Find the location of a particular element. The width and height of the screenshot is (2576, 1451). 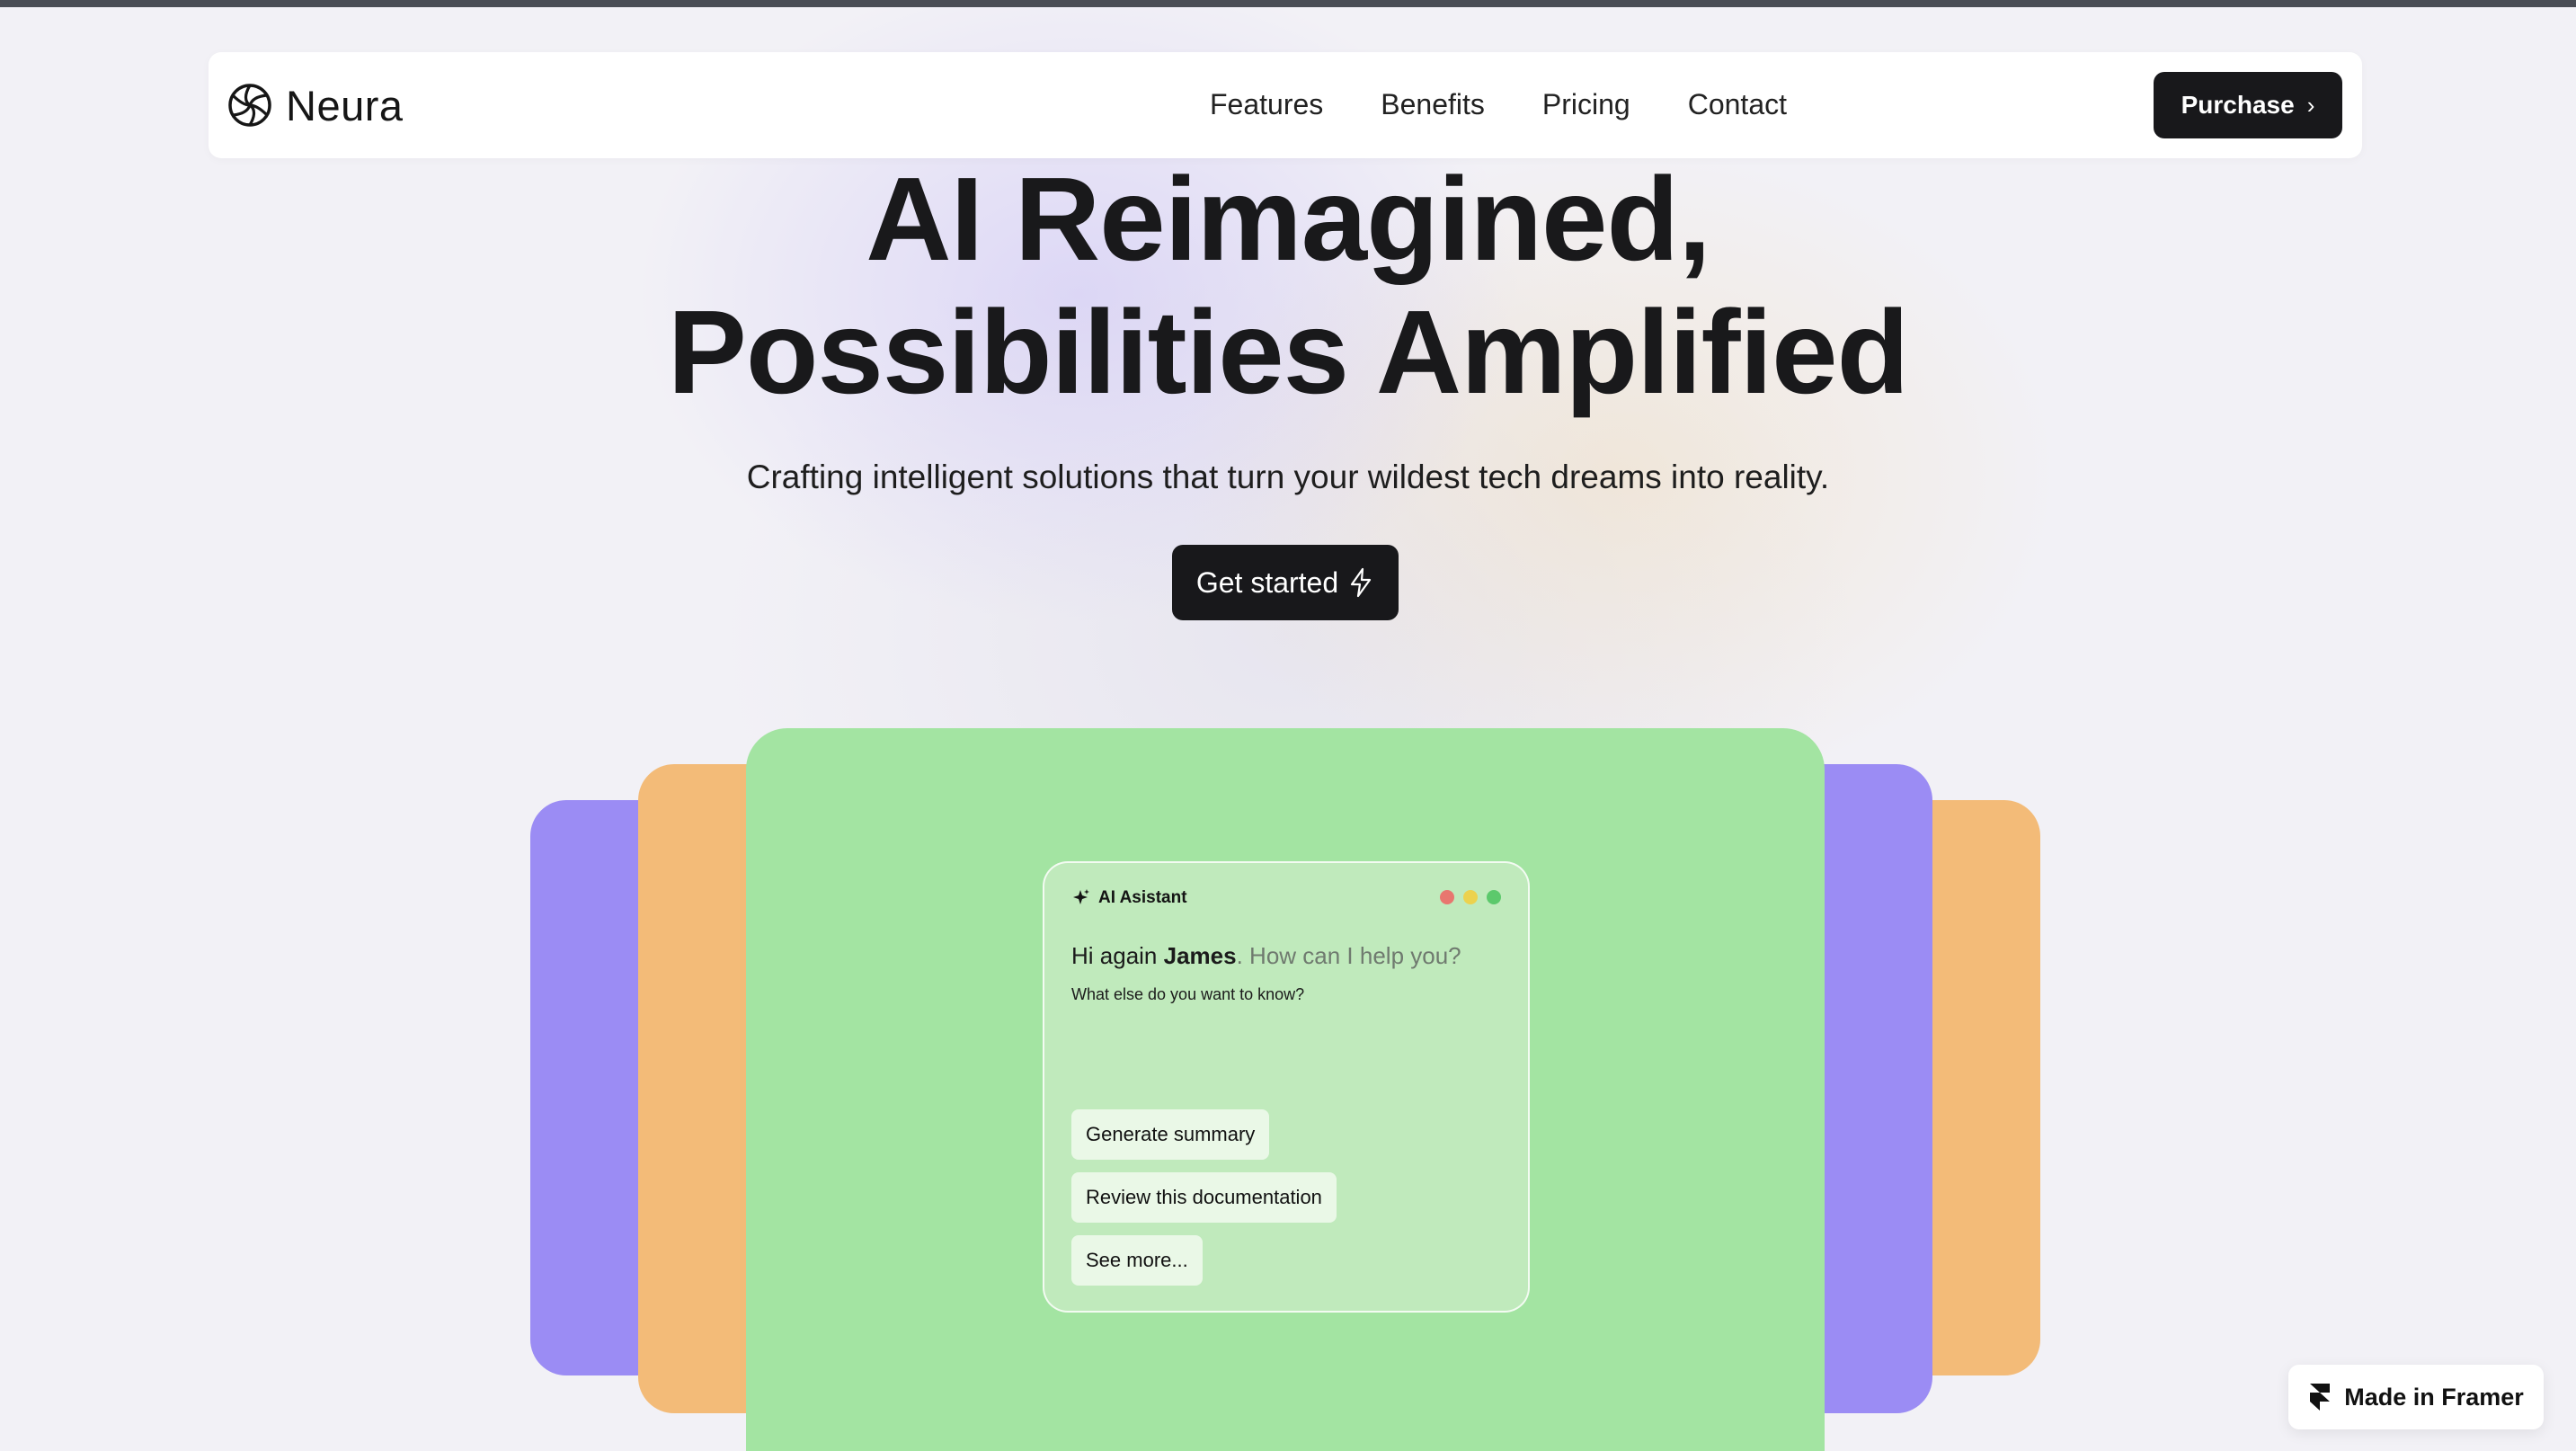

sparkle-icon is located at coordinates (1081, 896).